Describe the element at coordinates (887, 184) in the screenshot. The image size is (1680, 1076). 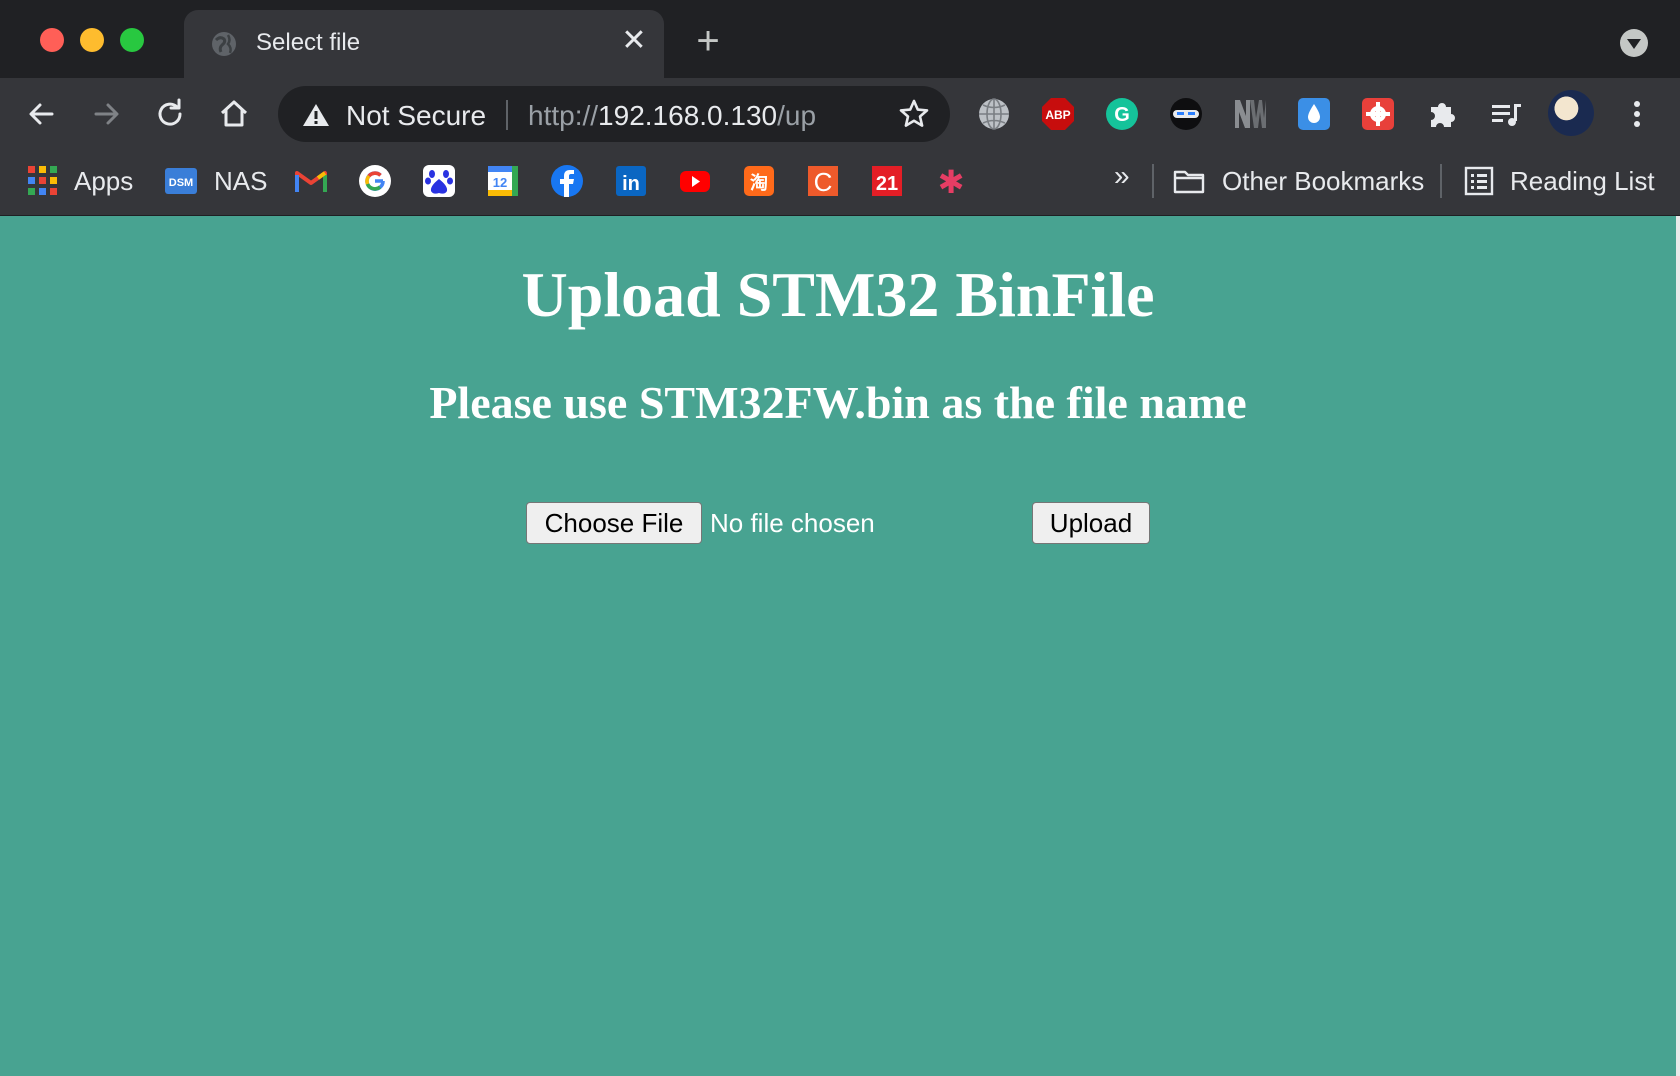
I see `21-text: 21` at that location.